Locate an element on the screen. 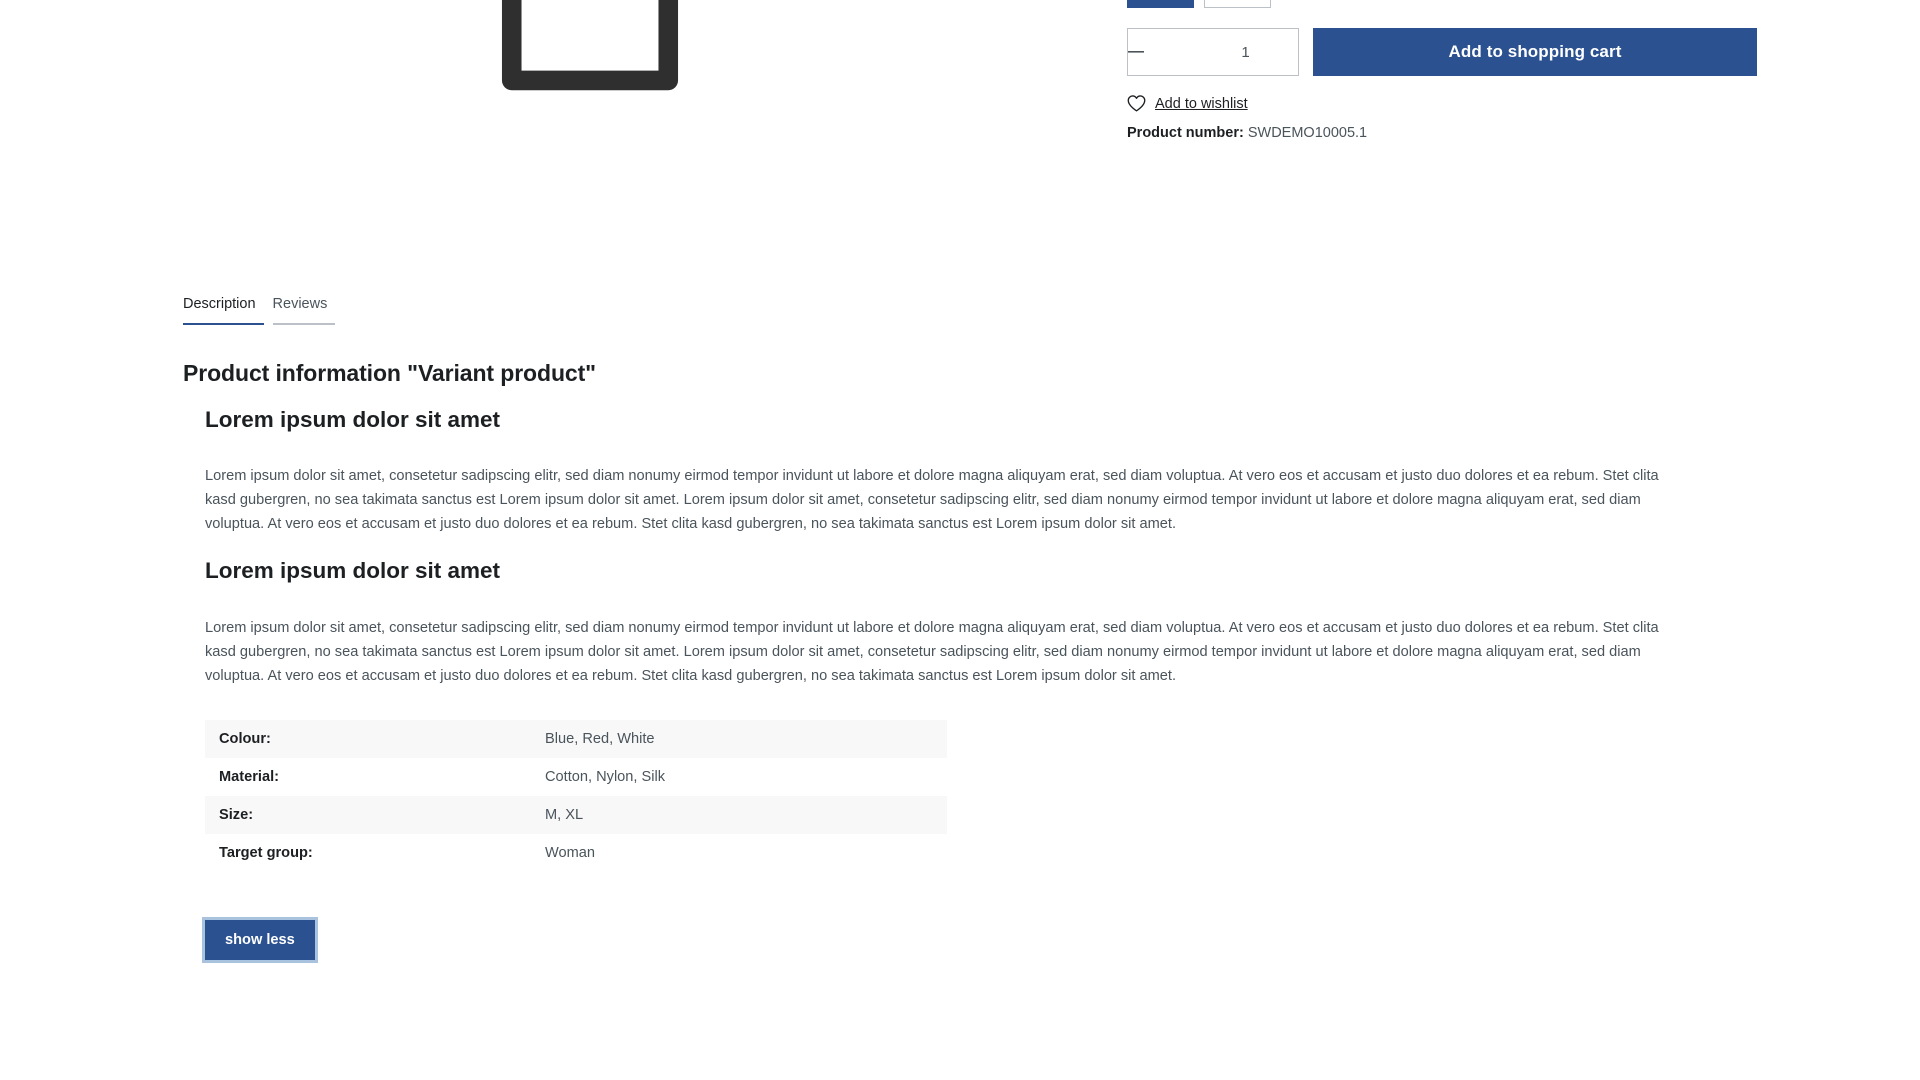 The height and width of the screenshot is (1080, 1920). product-tabs: Description Reviews is located at coordinates (263, 310).